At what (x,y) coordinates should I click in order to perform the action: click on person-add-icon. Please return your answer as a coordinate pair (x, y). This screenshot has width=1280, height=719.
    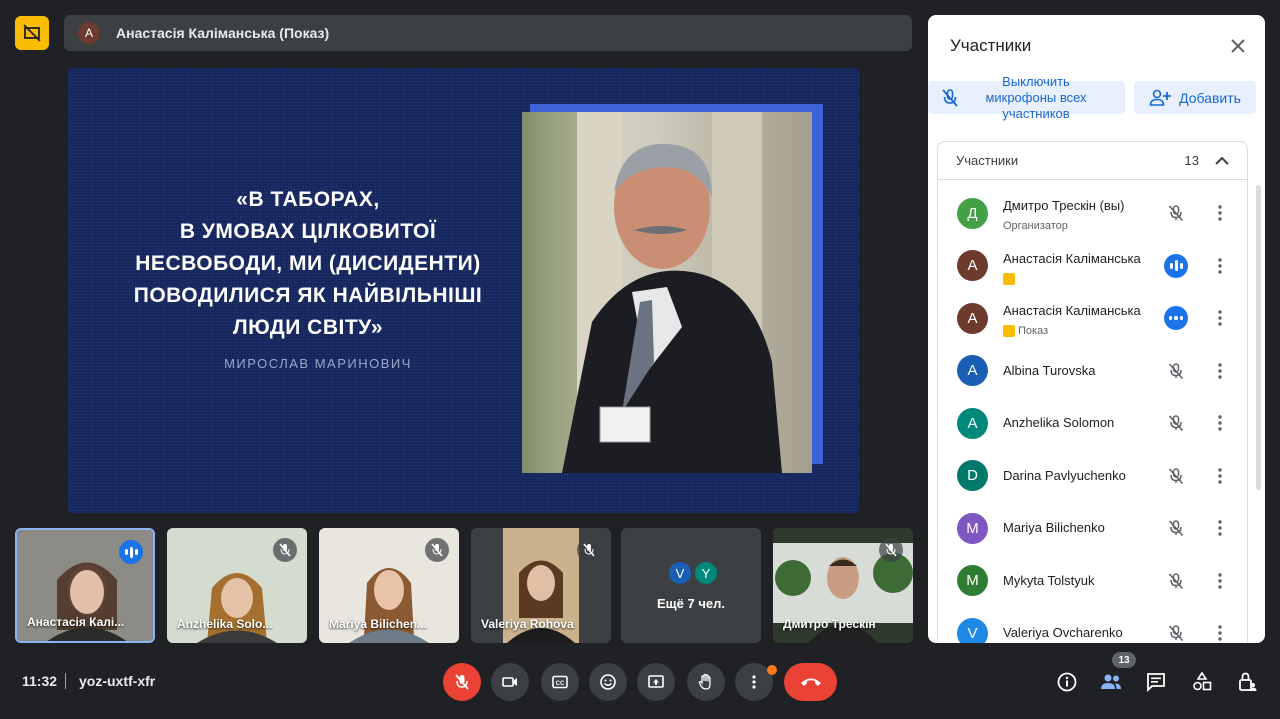
    Looking at the image, I should click on (1160, 97).